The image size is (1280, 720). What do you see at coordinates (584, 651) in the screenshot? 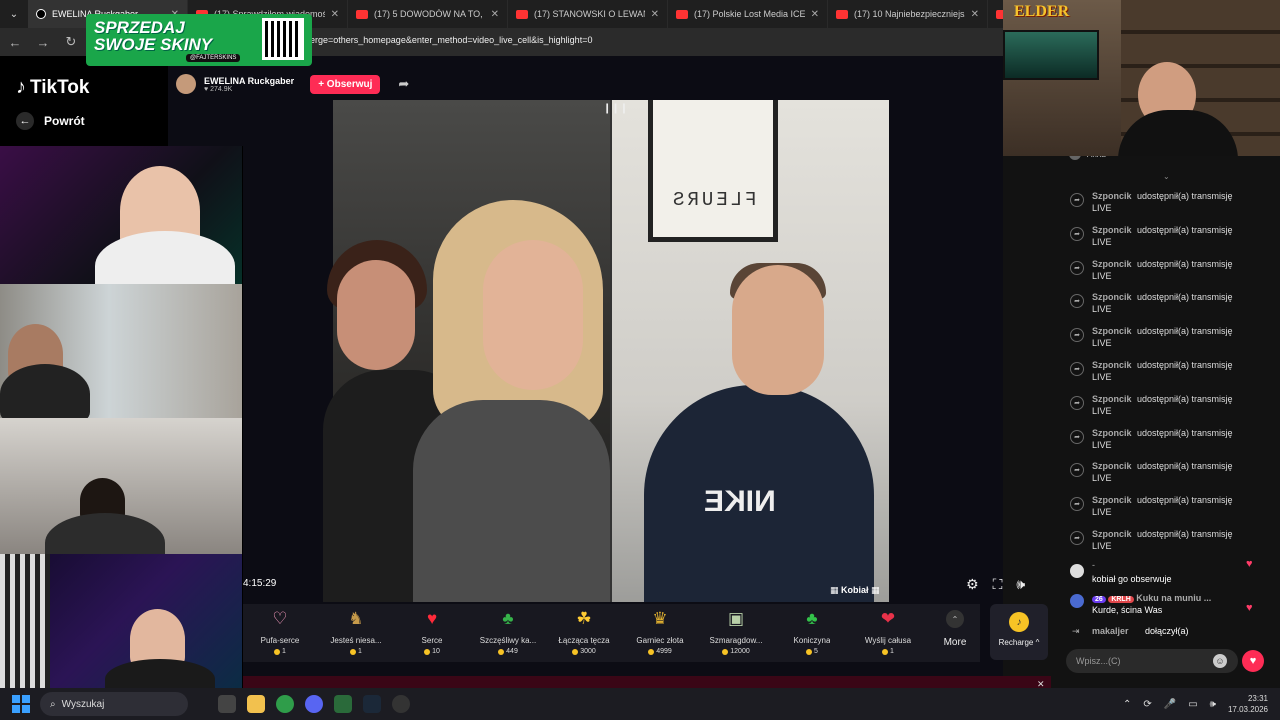
I see `gift-price: 3000` at bounding box center [584, 651].